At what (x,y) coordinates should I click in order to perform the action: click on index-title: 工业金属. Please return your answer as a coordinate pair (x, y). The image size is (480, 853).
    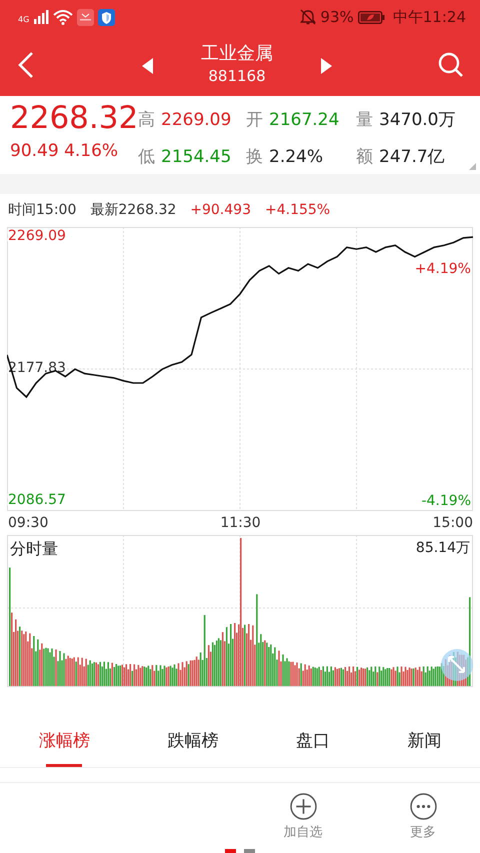
    Looking at the image, I should click on (237, 53).